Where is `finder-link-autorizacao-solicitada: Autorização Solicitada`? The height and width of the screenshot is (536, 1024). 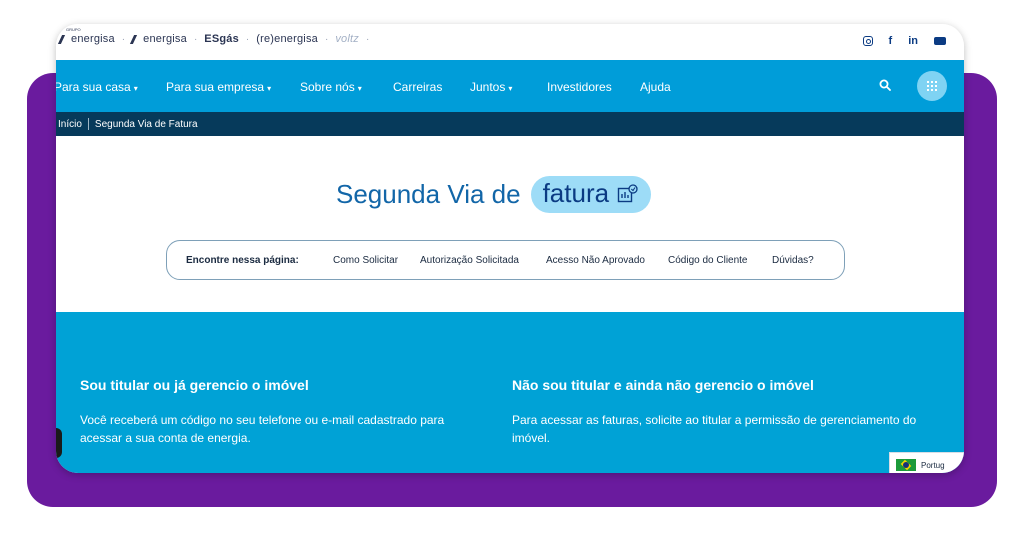
finder-link-autorizacao-solicitada: Autorização Solicitada is located at coordinates (469, 260).